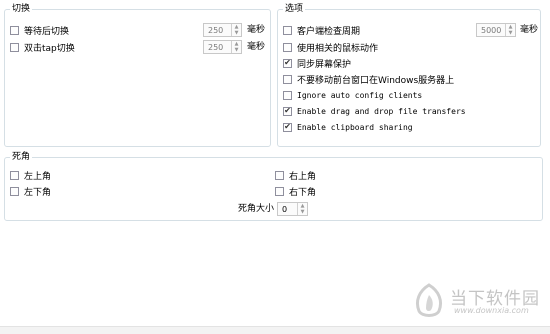 Image resolution: width=550 pixels, height=334 pixels. I want to click on sync-screensaver-checkbox: ✔, so click(287, 63).